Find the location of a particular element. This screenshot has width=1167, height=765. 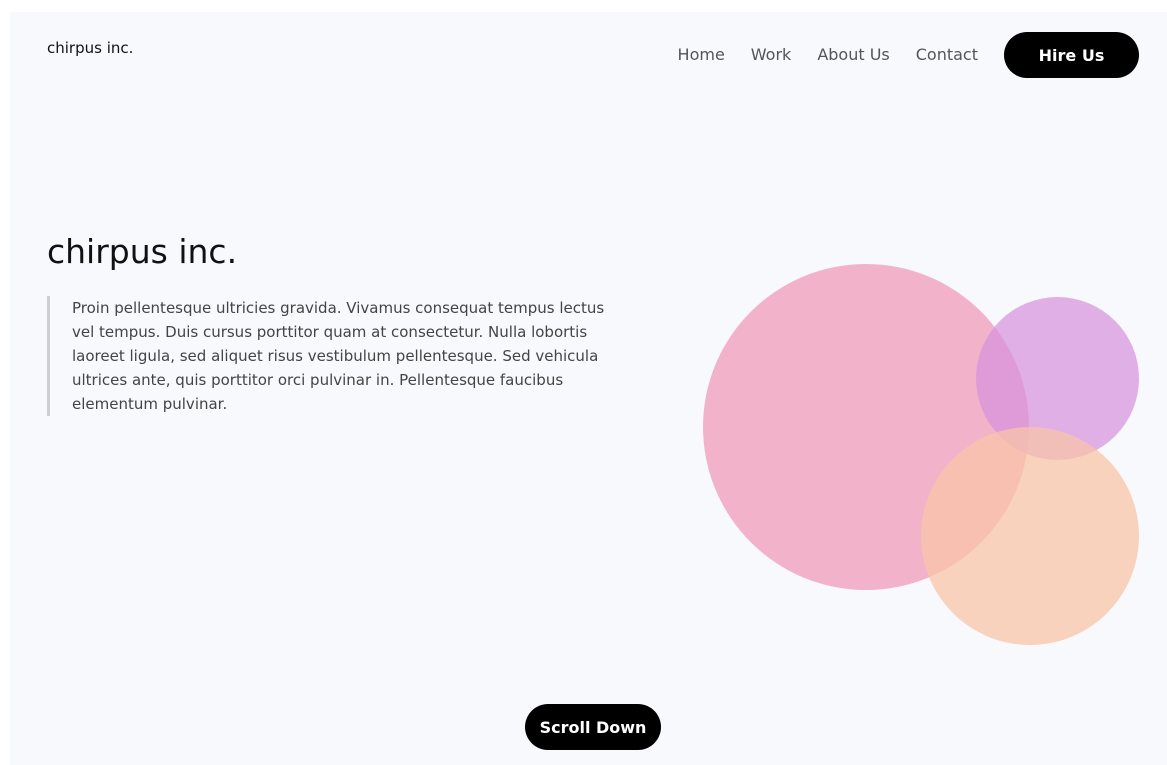

nav-link-about-us: About Us is located at coordinates (853, 55).